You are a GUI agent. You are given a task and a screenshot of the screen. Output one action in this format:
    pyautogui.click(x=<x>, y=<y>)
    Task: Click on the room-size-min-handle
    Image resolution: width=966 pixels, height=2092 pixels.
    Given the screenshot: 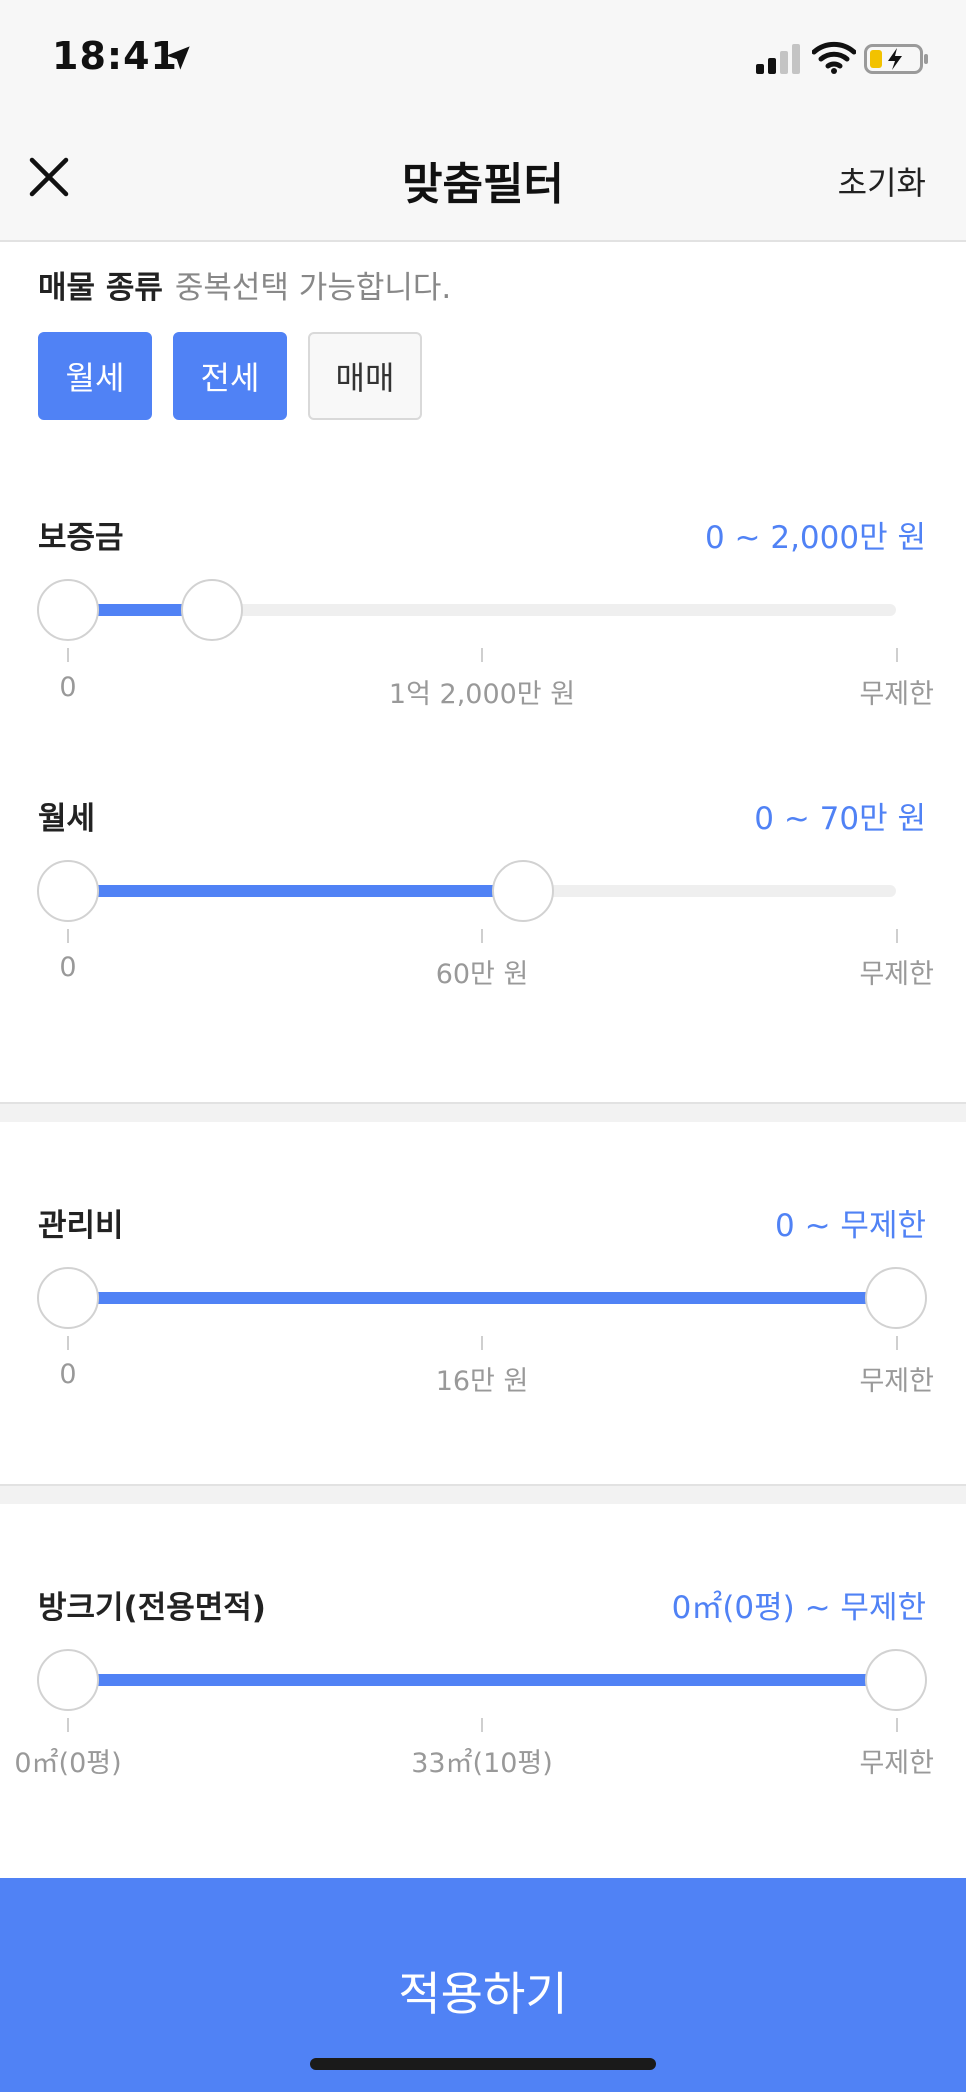 What is the action you would take?
    pyautogui.click(x=68, y=1680)
    